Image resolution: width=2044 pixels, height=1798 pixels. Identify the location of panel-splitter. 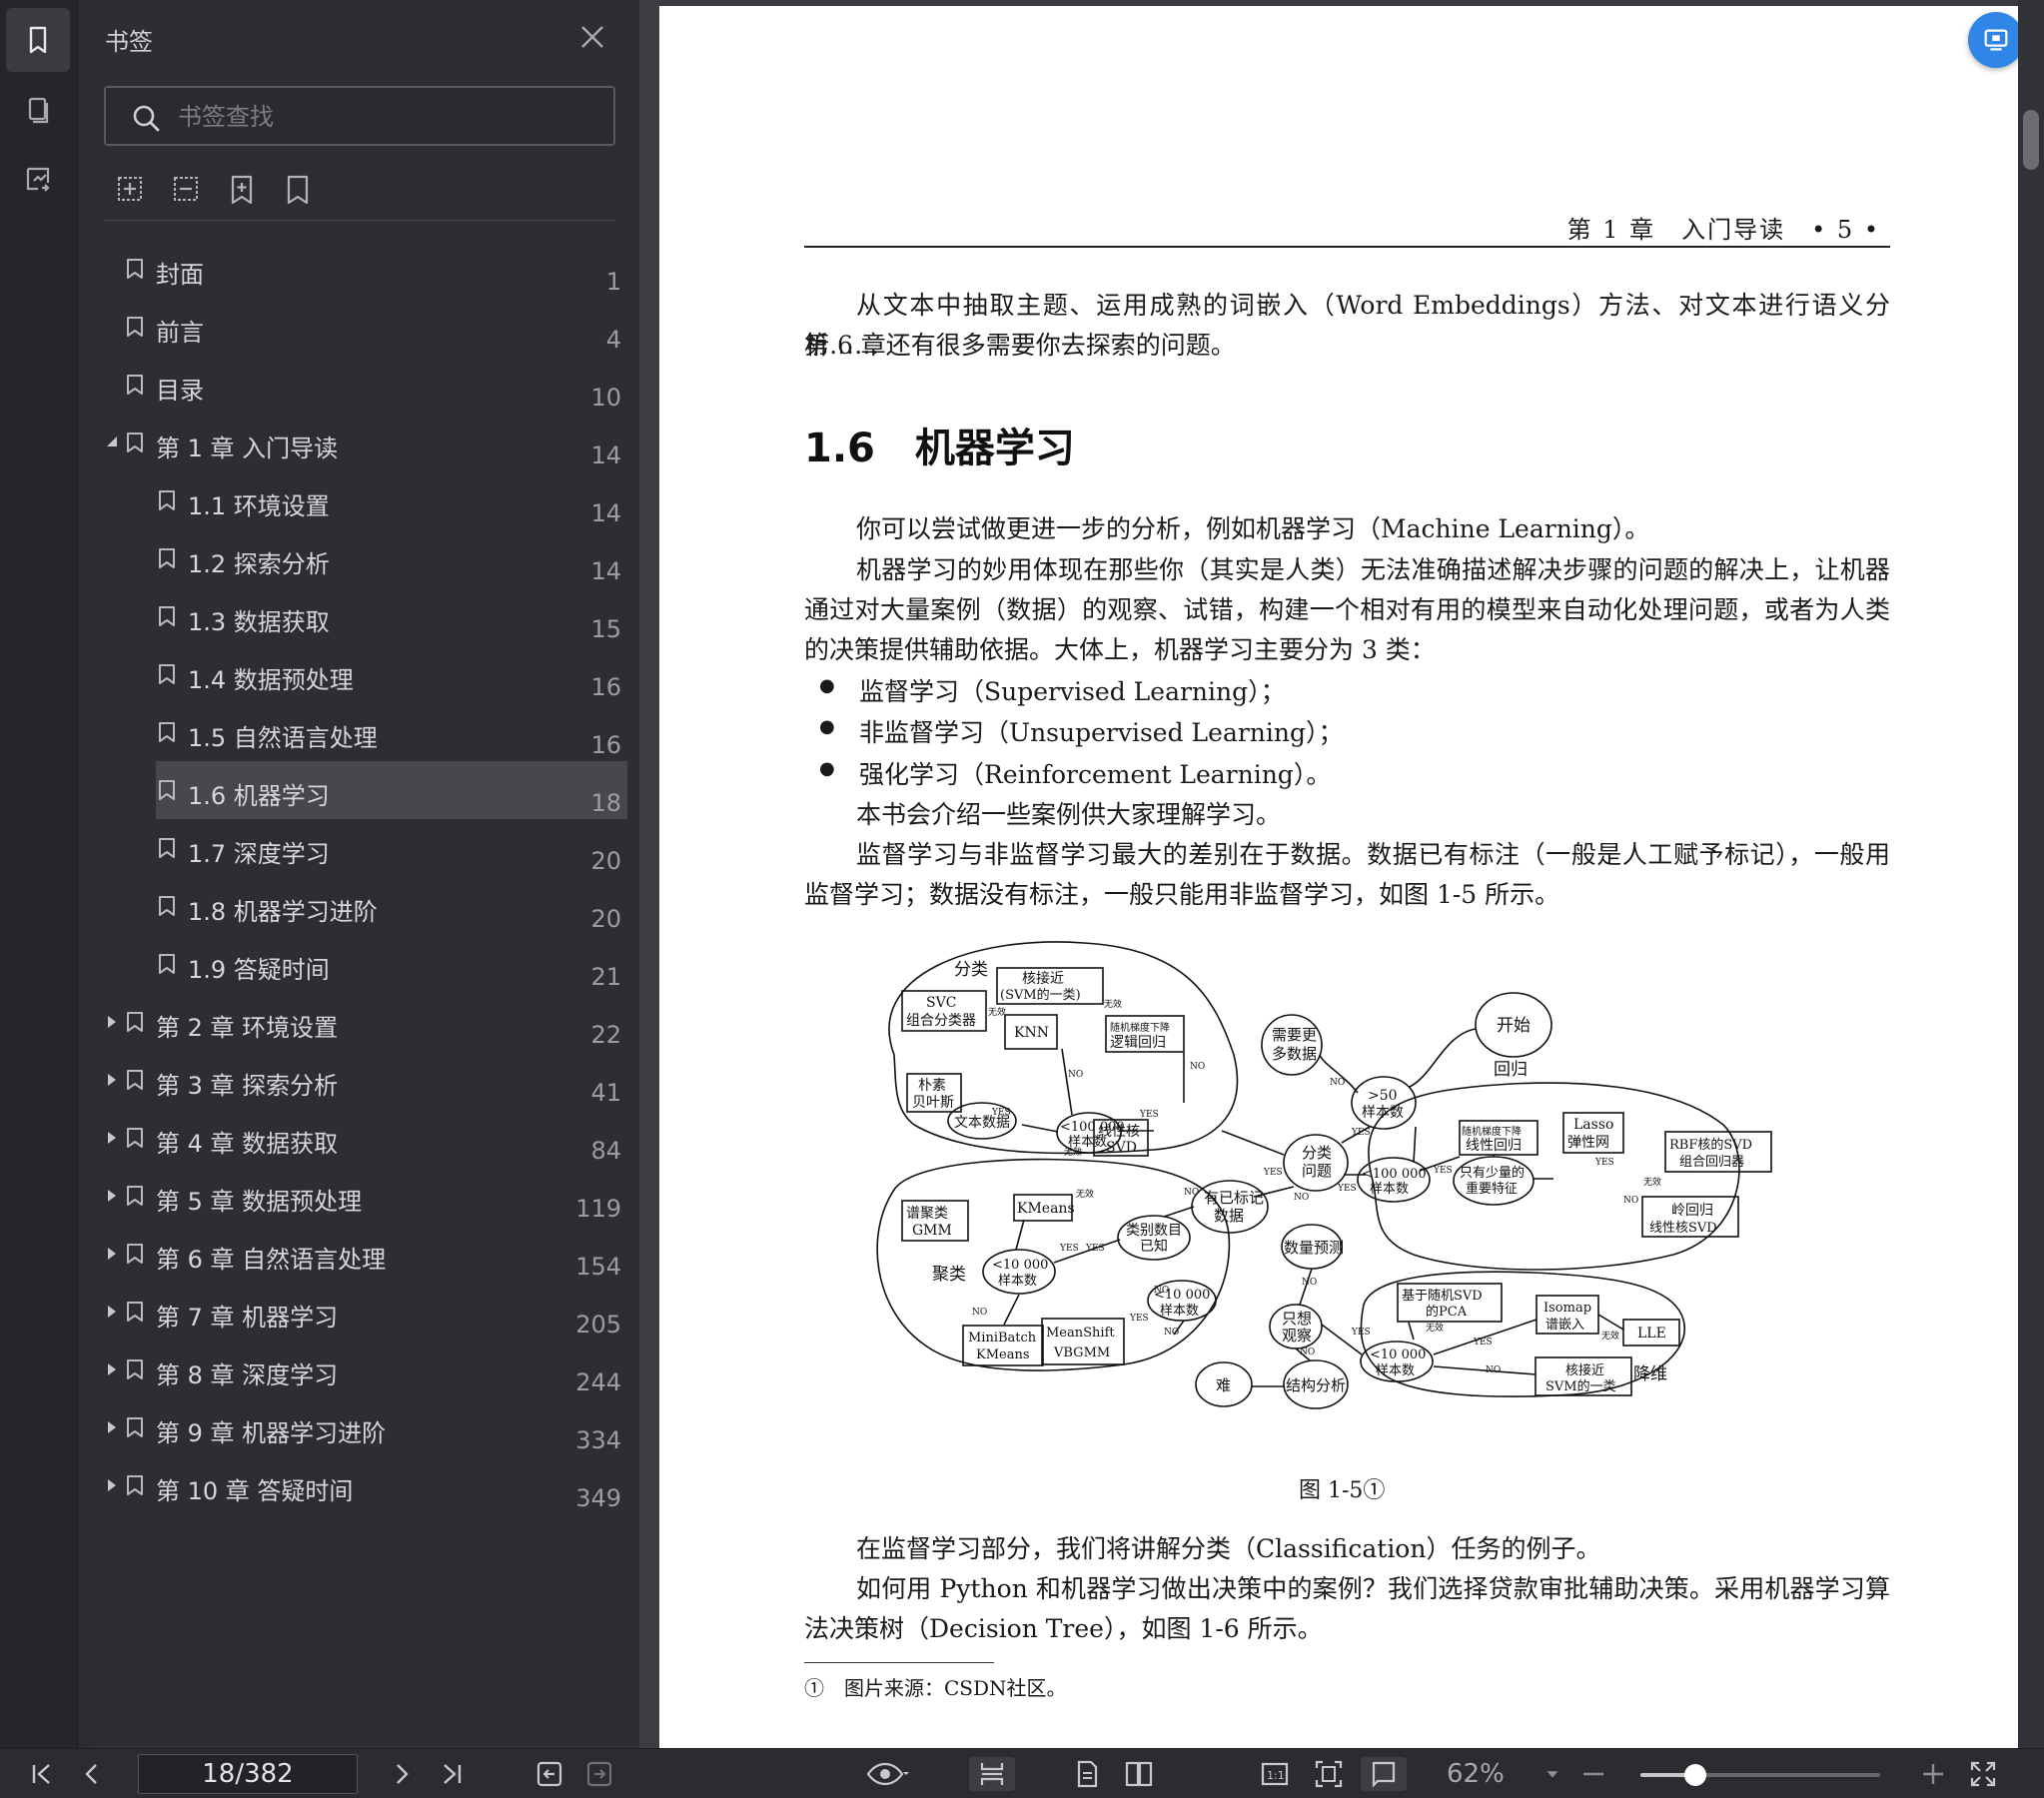
(649, 874).